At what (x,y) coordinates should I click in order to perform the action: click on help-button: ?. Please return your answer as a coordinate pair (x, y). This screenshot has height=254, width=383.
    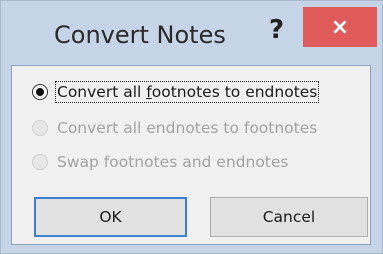
    Looking at the image, I should click on (276, 30).